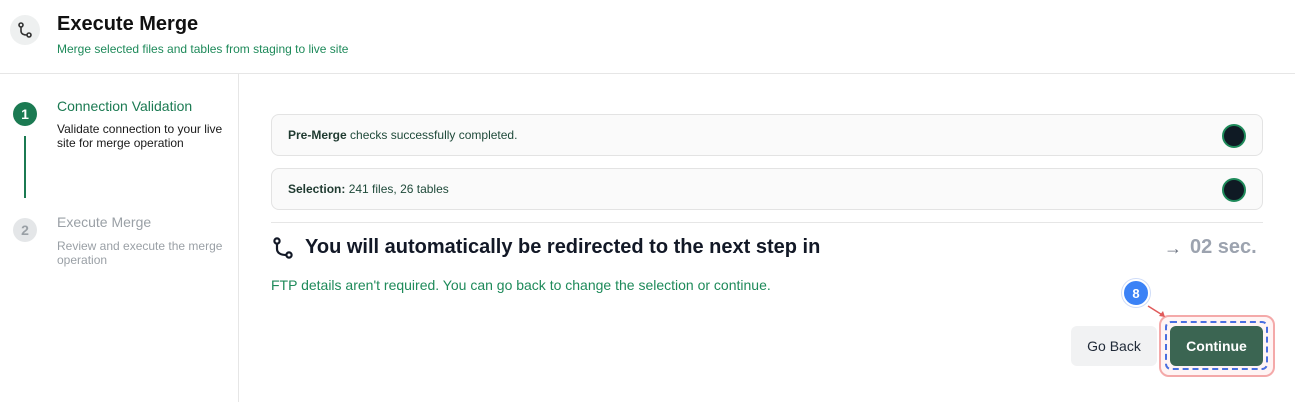  I want to click on step-connector, so click(25, 167).